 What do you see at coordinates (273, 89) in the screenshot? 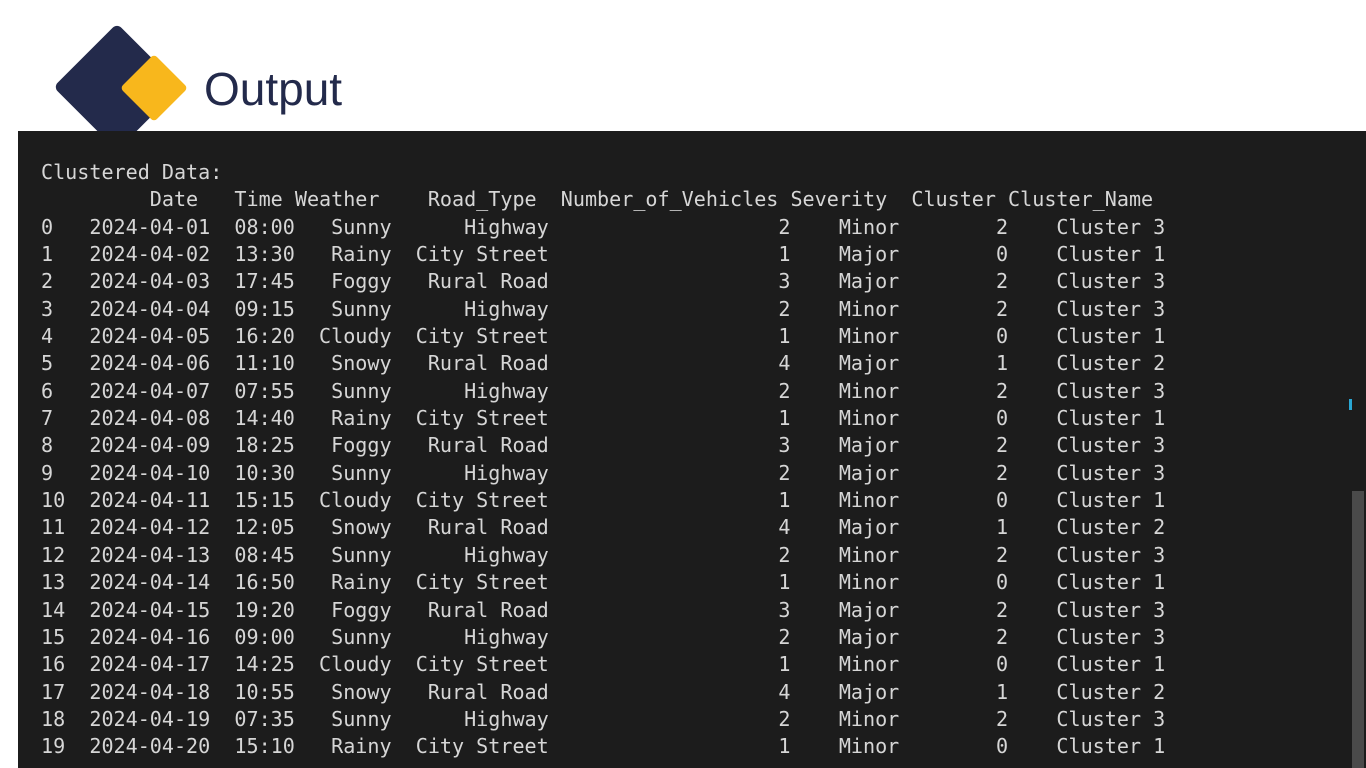
I see `slide-title: Output` at bounding box center [273, 89].